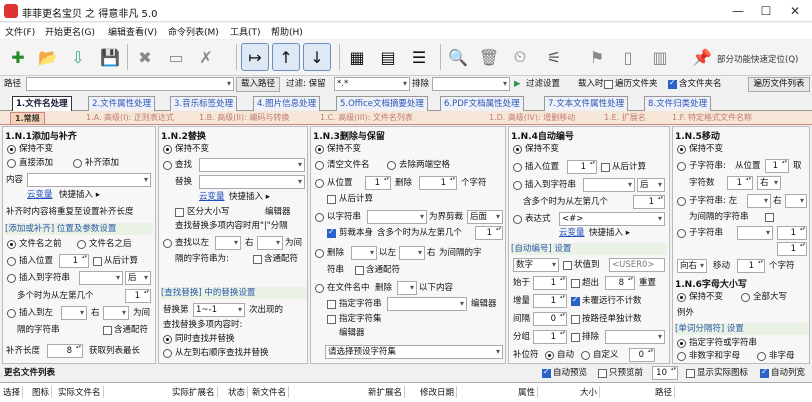  What do you see at coordinates (101, 278) in the screenshot?
I see `ins-str-input` at bounding box center [101, 278].